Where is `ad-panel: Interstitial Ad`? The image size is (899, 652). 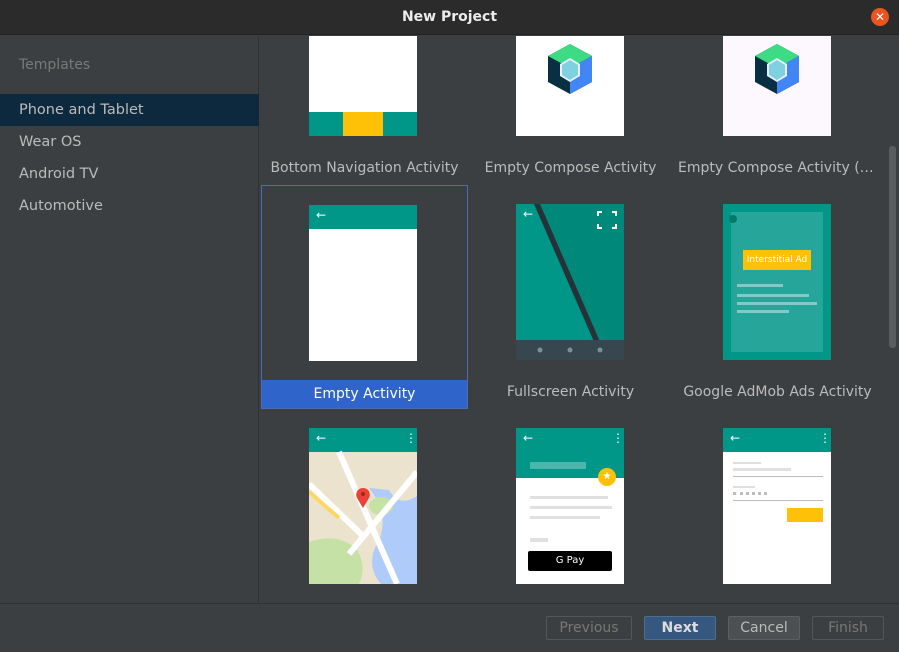
ad-panel: Interstitial Ad is located at coordinates (776, 282).